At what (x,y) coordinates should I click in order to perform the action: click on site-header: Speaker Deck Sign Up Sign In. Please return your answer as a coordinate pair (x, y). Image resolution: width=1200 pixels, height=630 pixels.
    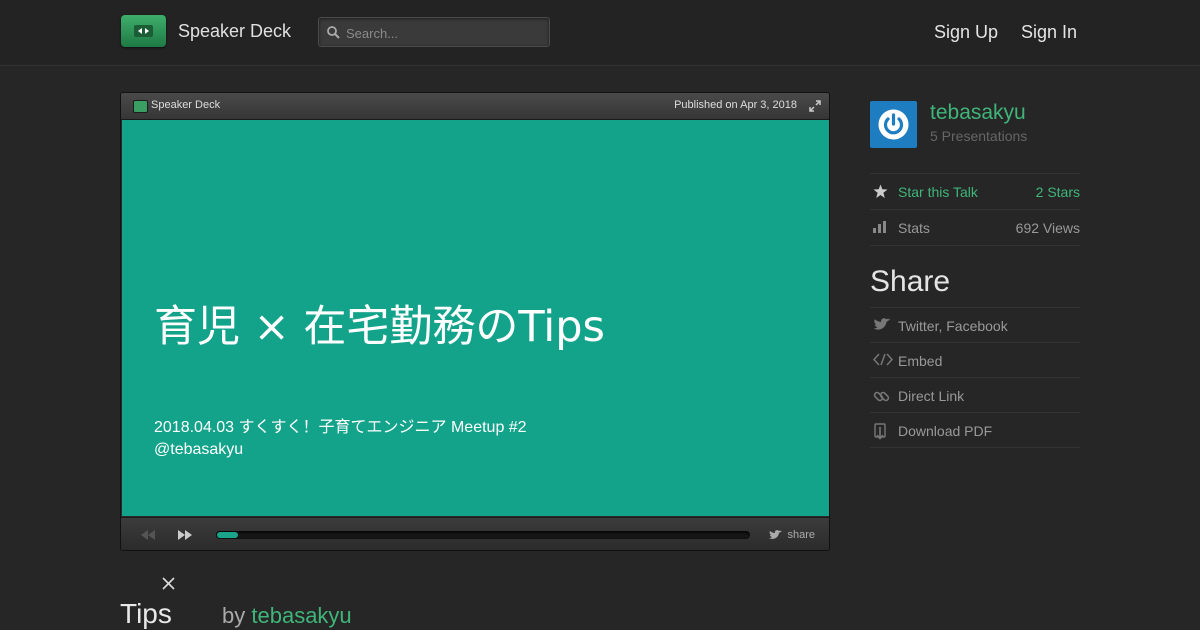
    Looking at the image, I should click on (600, 33).